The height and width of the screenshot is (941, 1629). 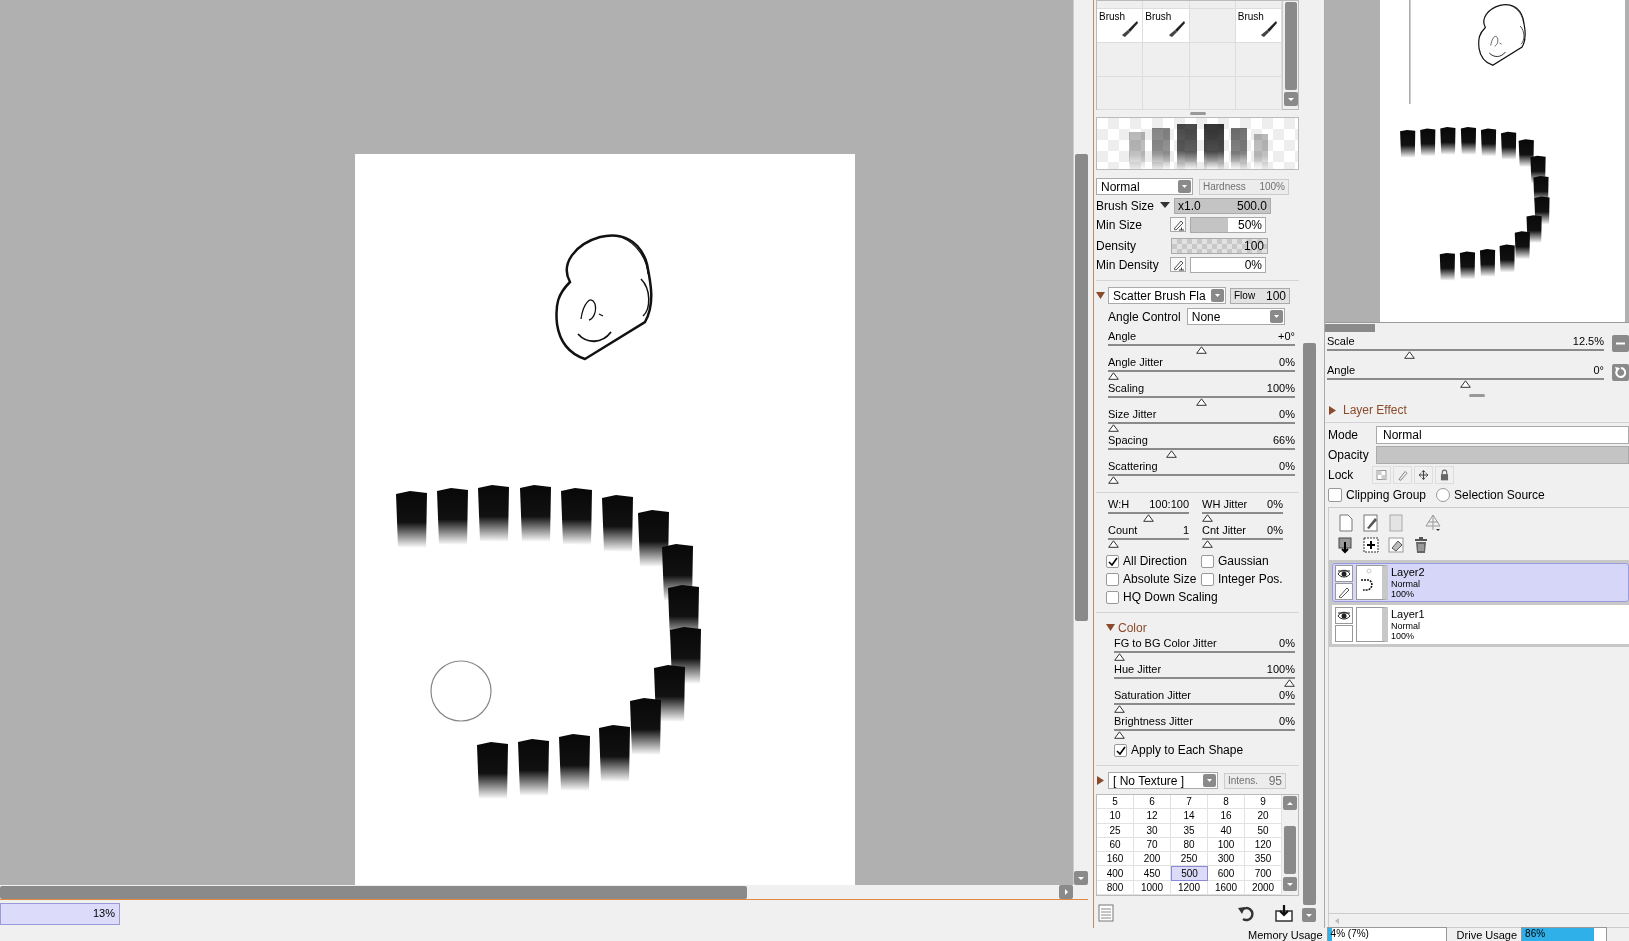 I want to click on value-slider: 0%, so click(x=1228, y=264).